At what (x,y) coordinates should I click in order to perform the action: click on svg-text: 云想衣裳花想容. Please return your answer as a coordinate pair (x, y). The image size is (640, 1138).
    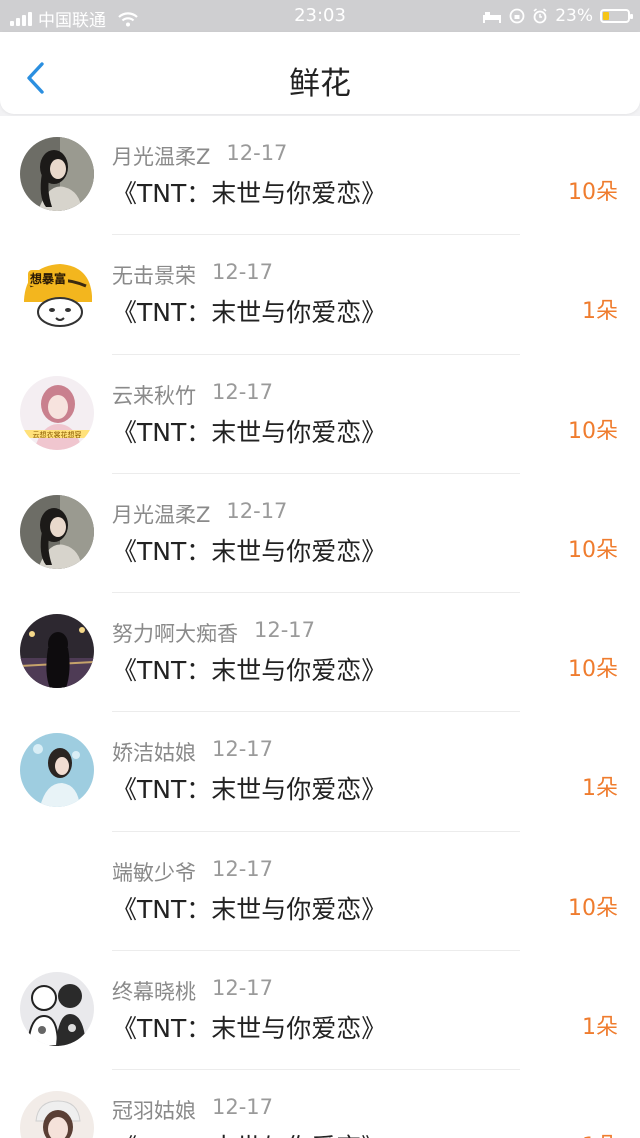
    Looking at the image, I should click on (57, 434).